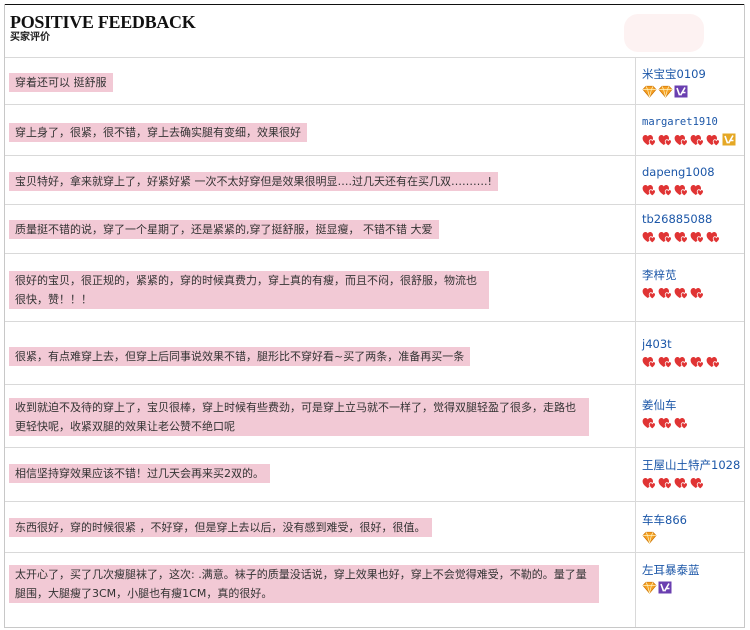 The image size is (750, 630). I want to click on page-title: POSITIVE FEEDBACK, so click(103, 22).